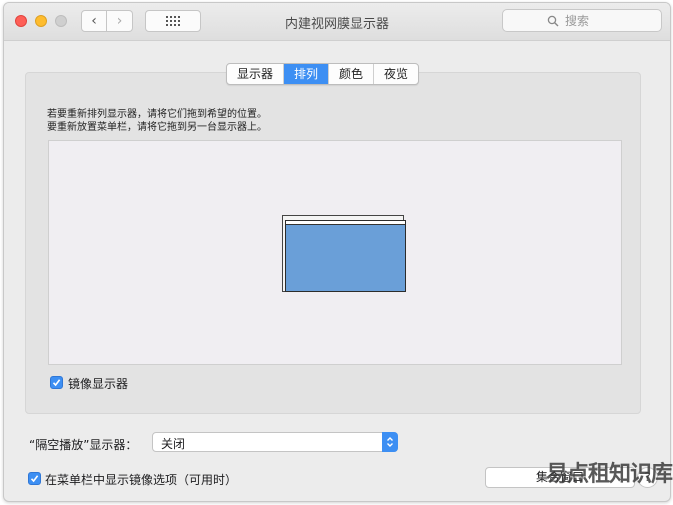 The width and height of the screenshot is (673, 505). I want to click on search-icon, so click(553, 20).